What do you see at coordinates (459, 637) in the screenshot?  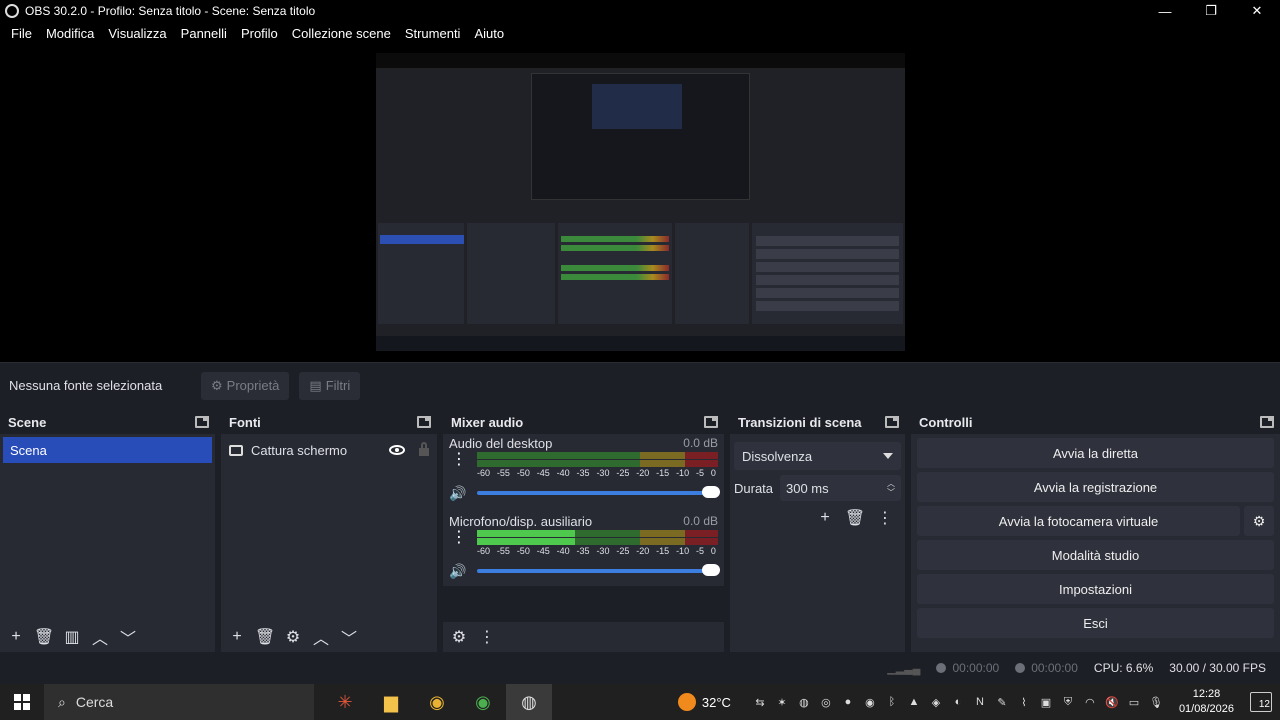 I see `advanced-audio-gear-icon: ⚙` at bounding box center [459, 637].